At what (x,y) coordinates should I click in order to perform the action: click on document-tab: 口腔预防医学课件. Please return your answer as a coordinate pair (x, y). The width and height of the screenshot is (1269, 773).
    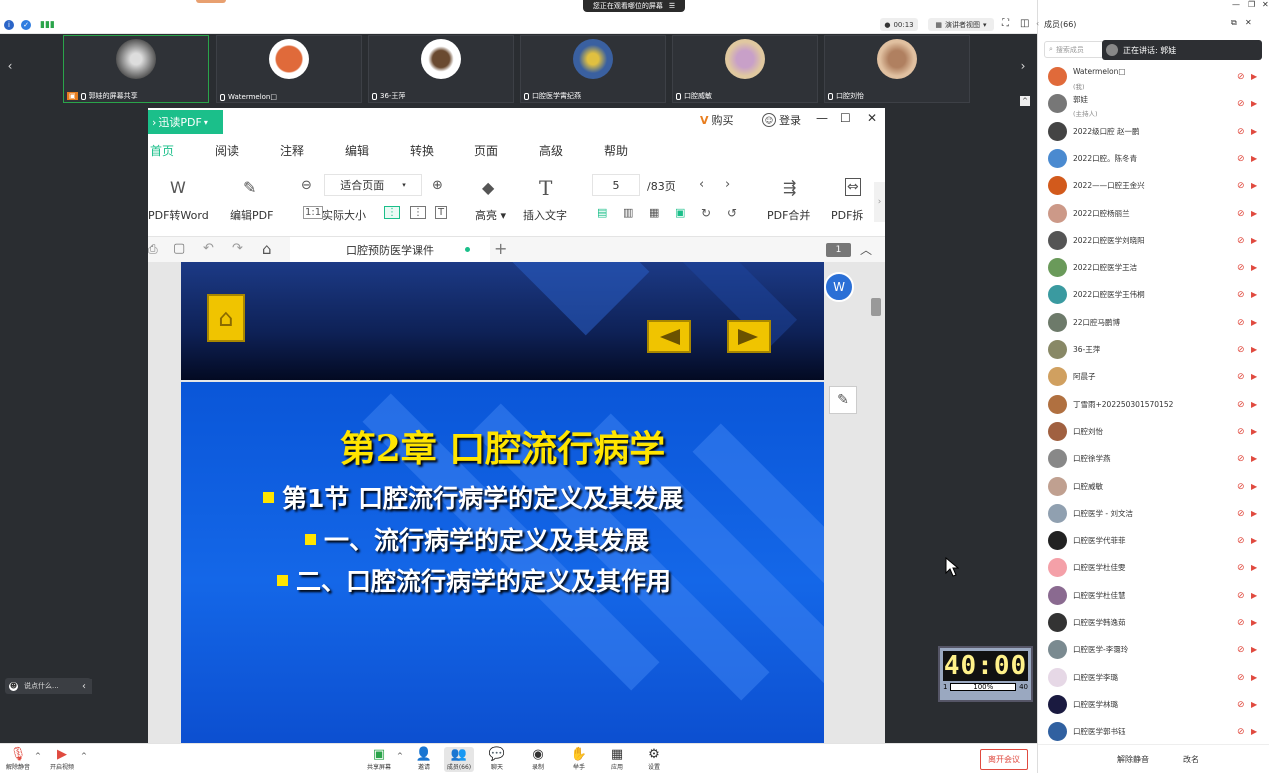
    Looking at the image, I should click on (390, 250).